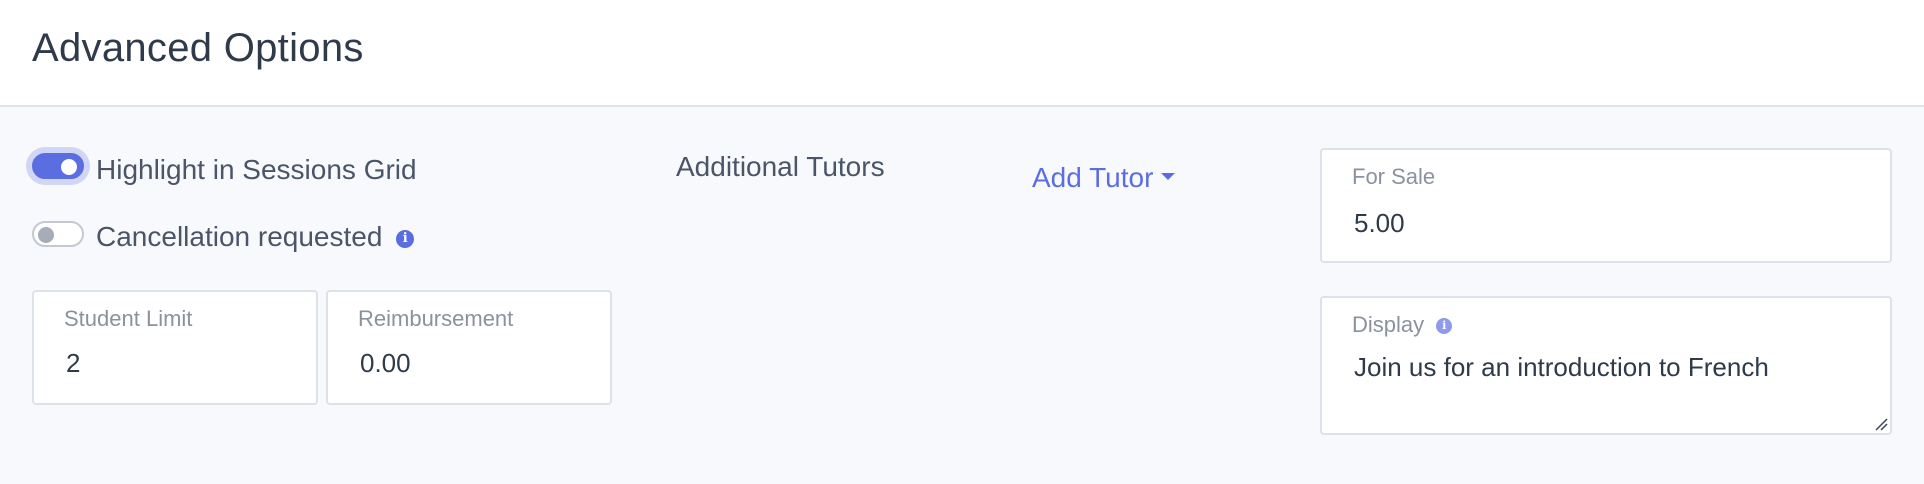  I want to click on cancellation-label-row: Cancellation requested i, so click(255, 237).